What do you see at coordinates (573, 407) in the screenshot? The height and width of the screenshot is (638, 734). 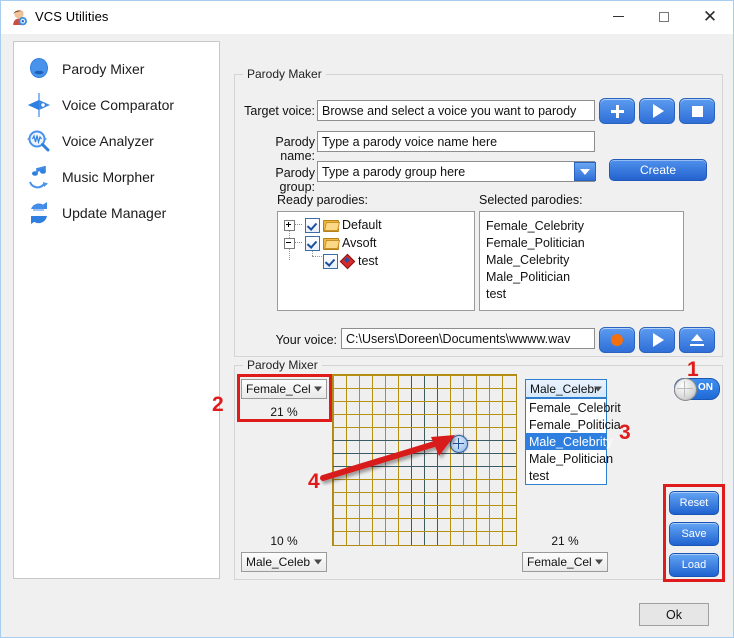 I see `dropdown-option: Female_Celebrit` at bounding box center [573, 407].